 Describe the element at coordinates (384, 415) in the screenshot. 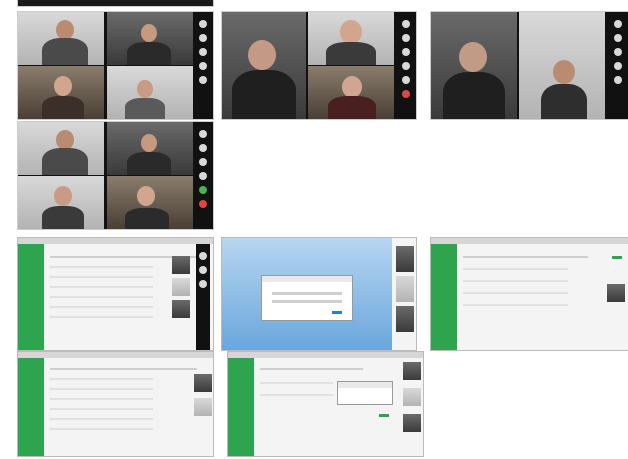

I see `save-button` at that location.